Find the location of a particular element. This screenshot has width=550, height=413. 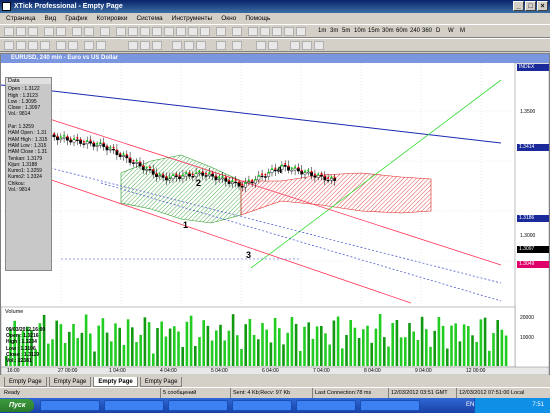

scroll-left-icon is located at coordinates (61, 45).